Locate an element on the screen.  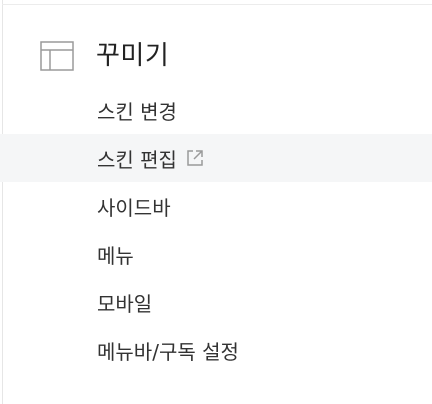
menu-item-edit-skin: 스킨 편집 is located at coordinates (216, 158).